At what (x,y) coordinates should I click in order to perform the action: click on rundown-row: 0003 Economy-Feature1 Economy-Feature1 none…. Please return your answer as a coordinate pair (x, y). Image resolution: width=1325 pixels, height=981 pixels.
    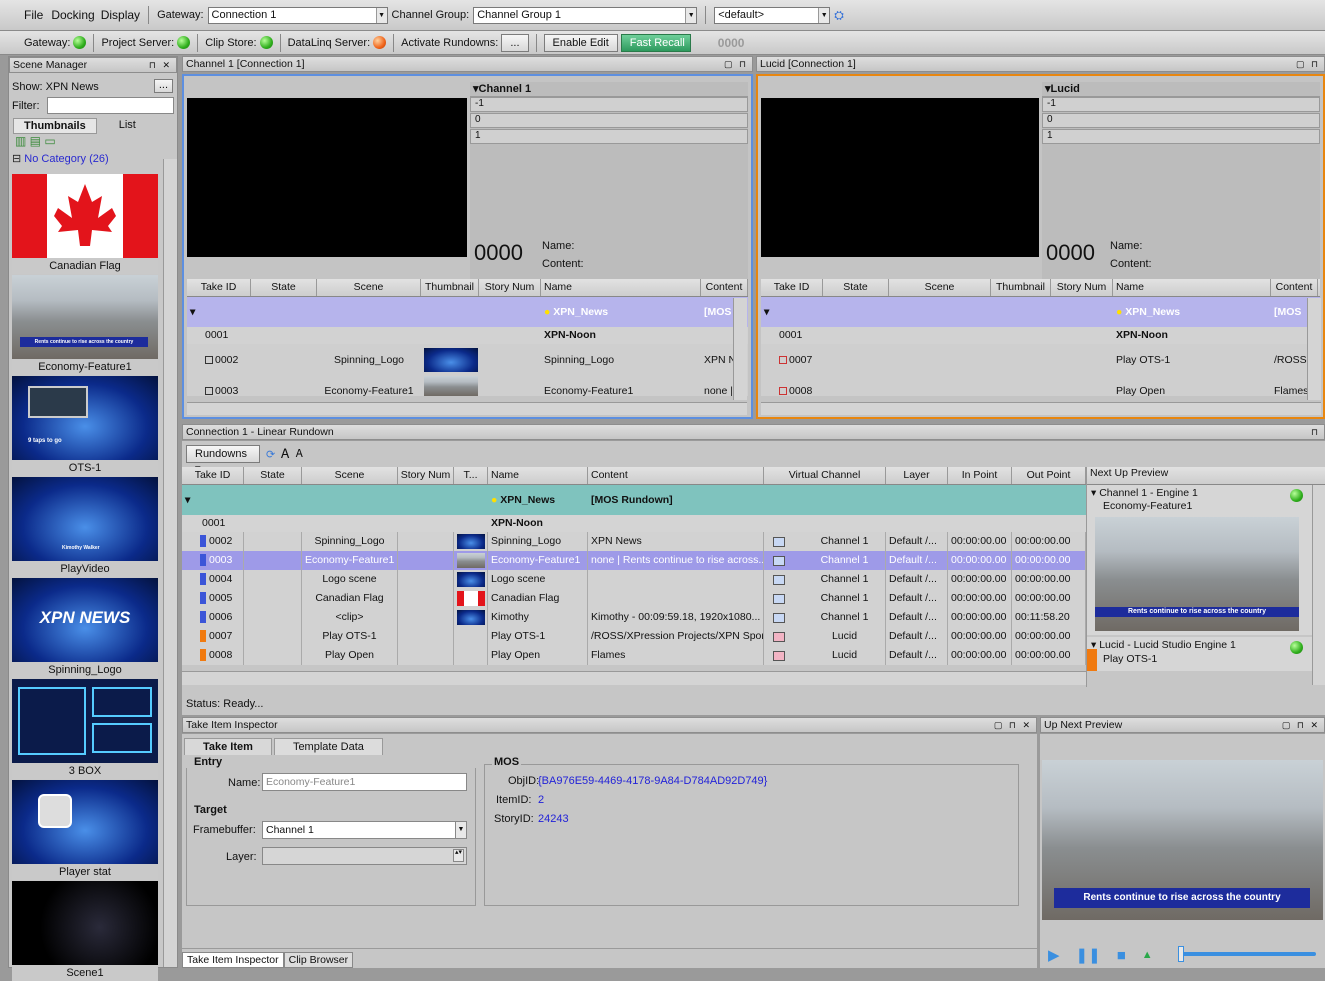
    Looking at the image, I should click on (634, 560).